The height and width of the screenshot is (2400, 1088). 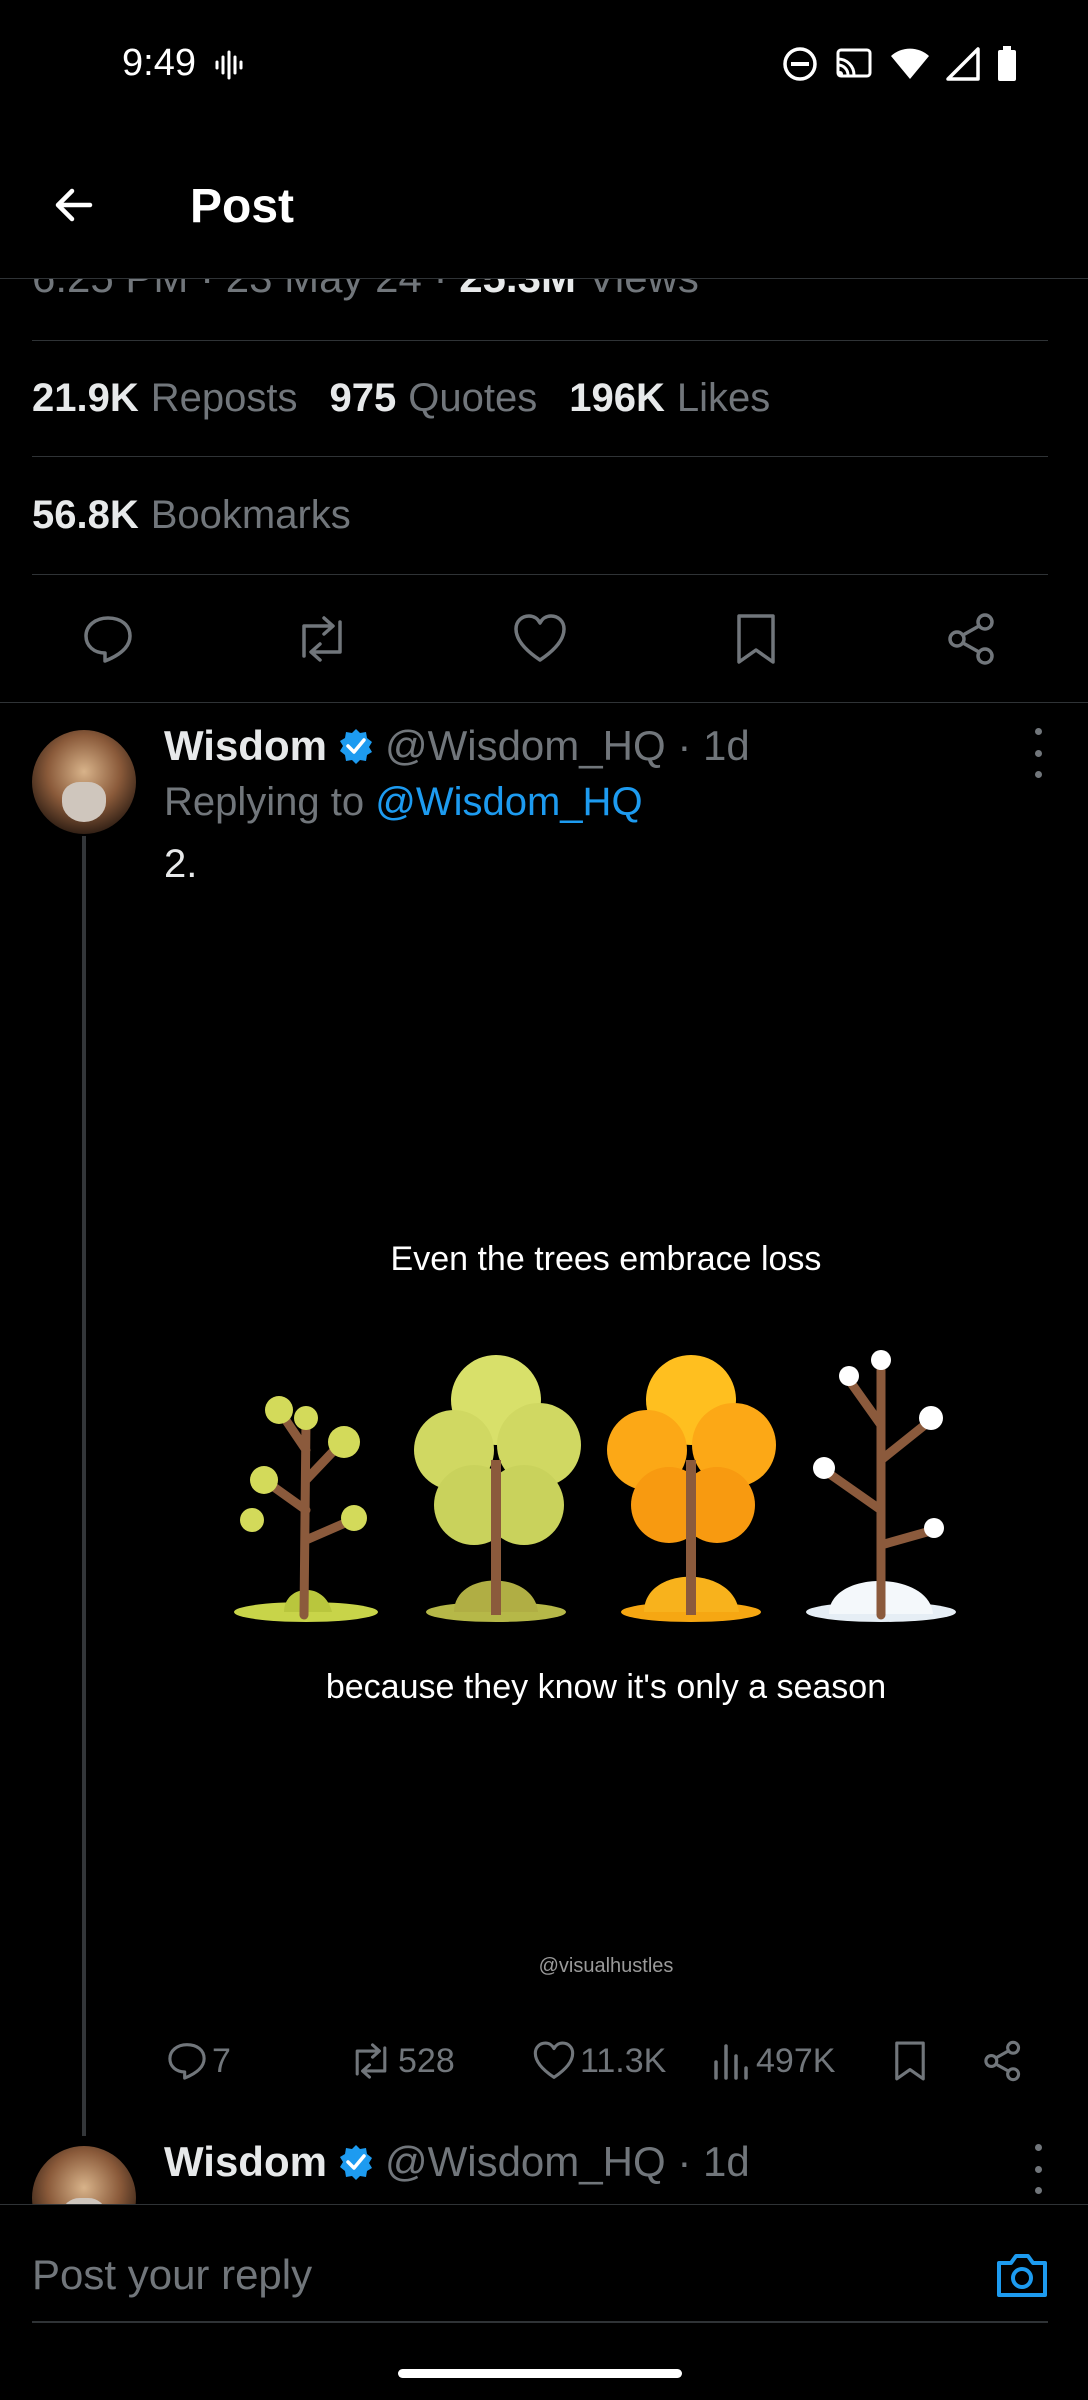 I want to click on media-caption-bottom: because they know it's only a season, so click(x=606, y=1687).